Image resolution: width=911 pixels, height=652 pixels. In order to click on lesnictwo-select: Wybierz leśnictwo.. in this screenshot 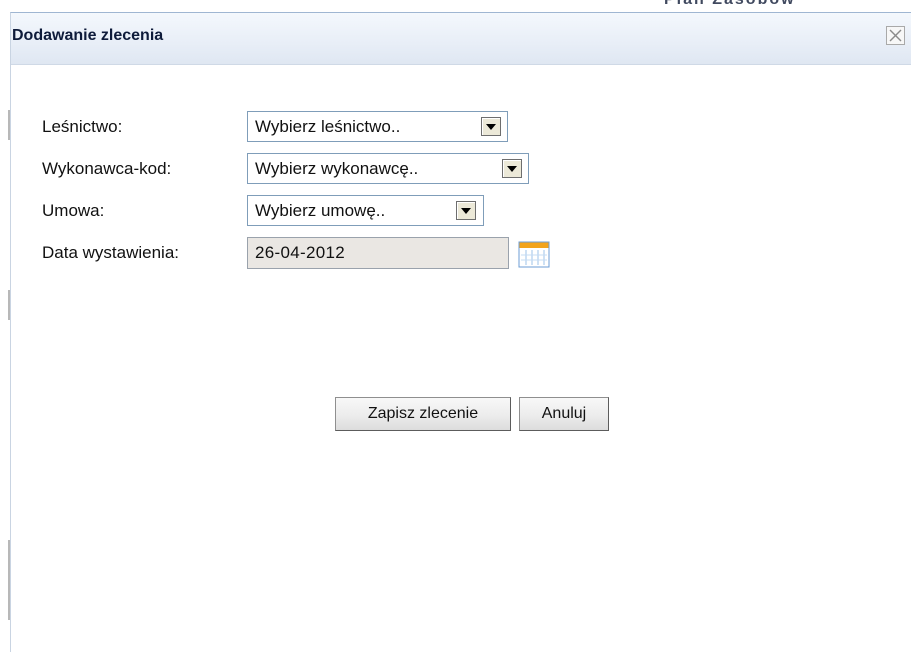, I will do `click(377, 126)`.